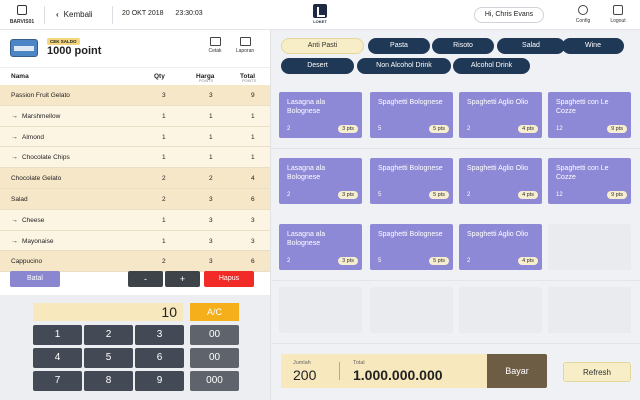 The height and width of the screenshot is (400, 640). I want to click on keypad-key: 2, so click(108, 335).